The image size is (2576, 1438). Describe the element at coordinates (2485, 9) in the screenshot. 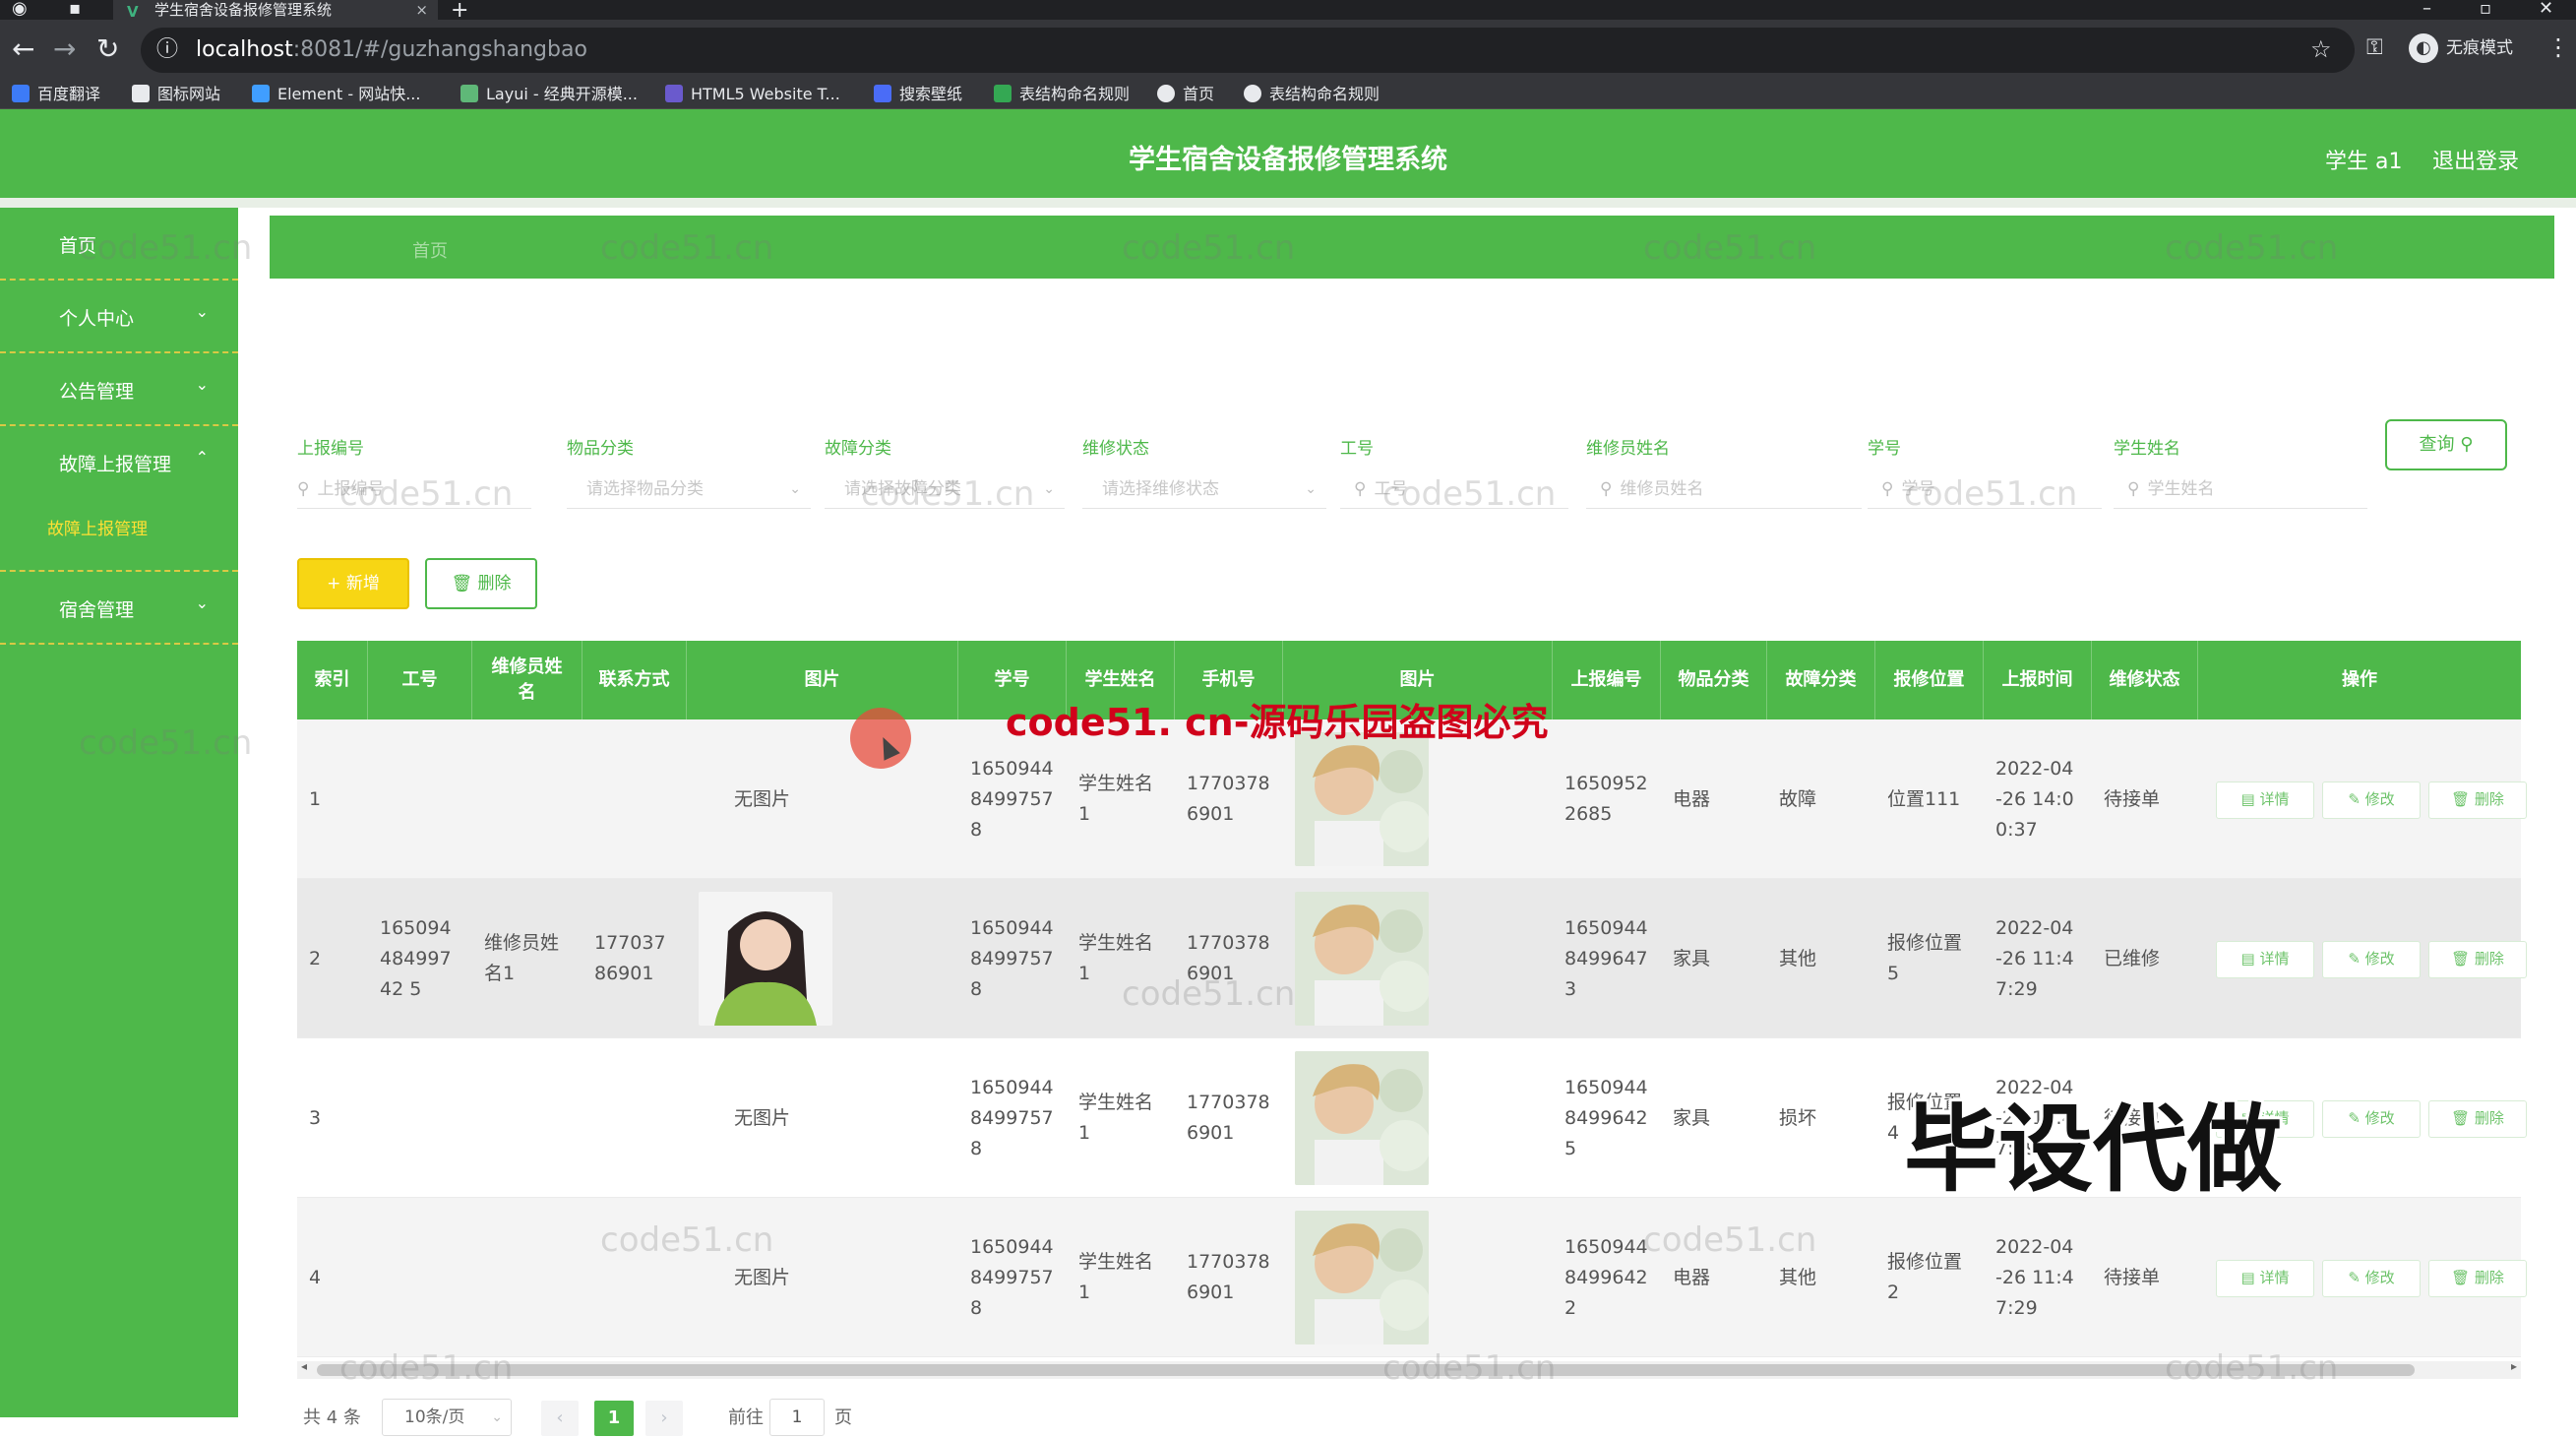

I see `maximize-icon: ▫` at that location.